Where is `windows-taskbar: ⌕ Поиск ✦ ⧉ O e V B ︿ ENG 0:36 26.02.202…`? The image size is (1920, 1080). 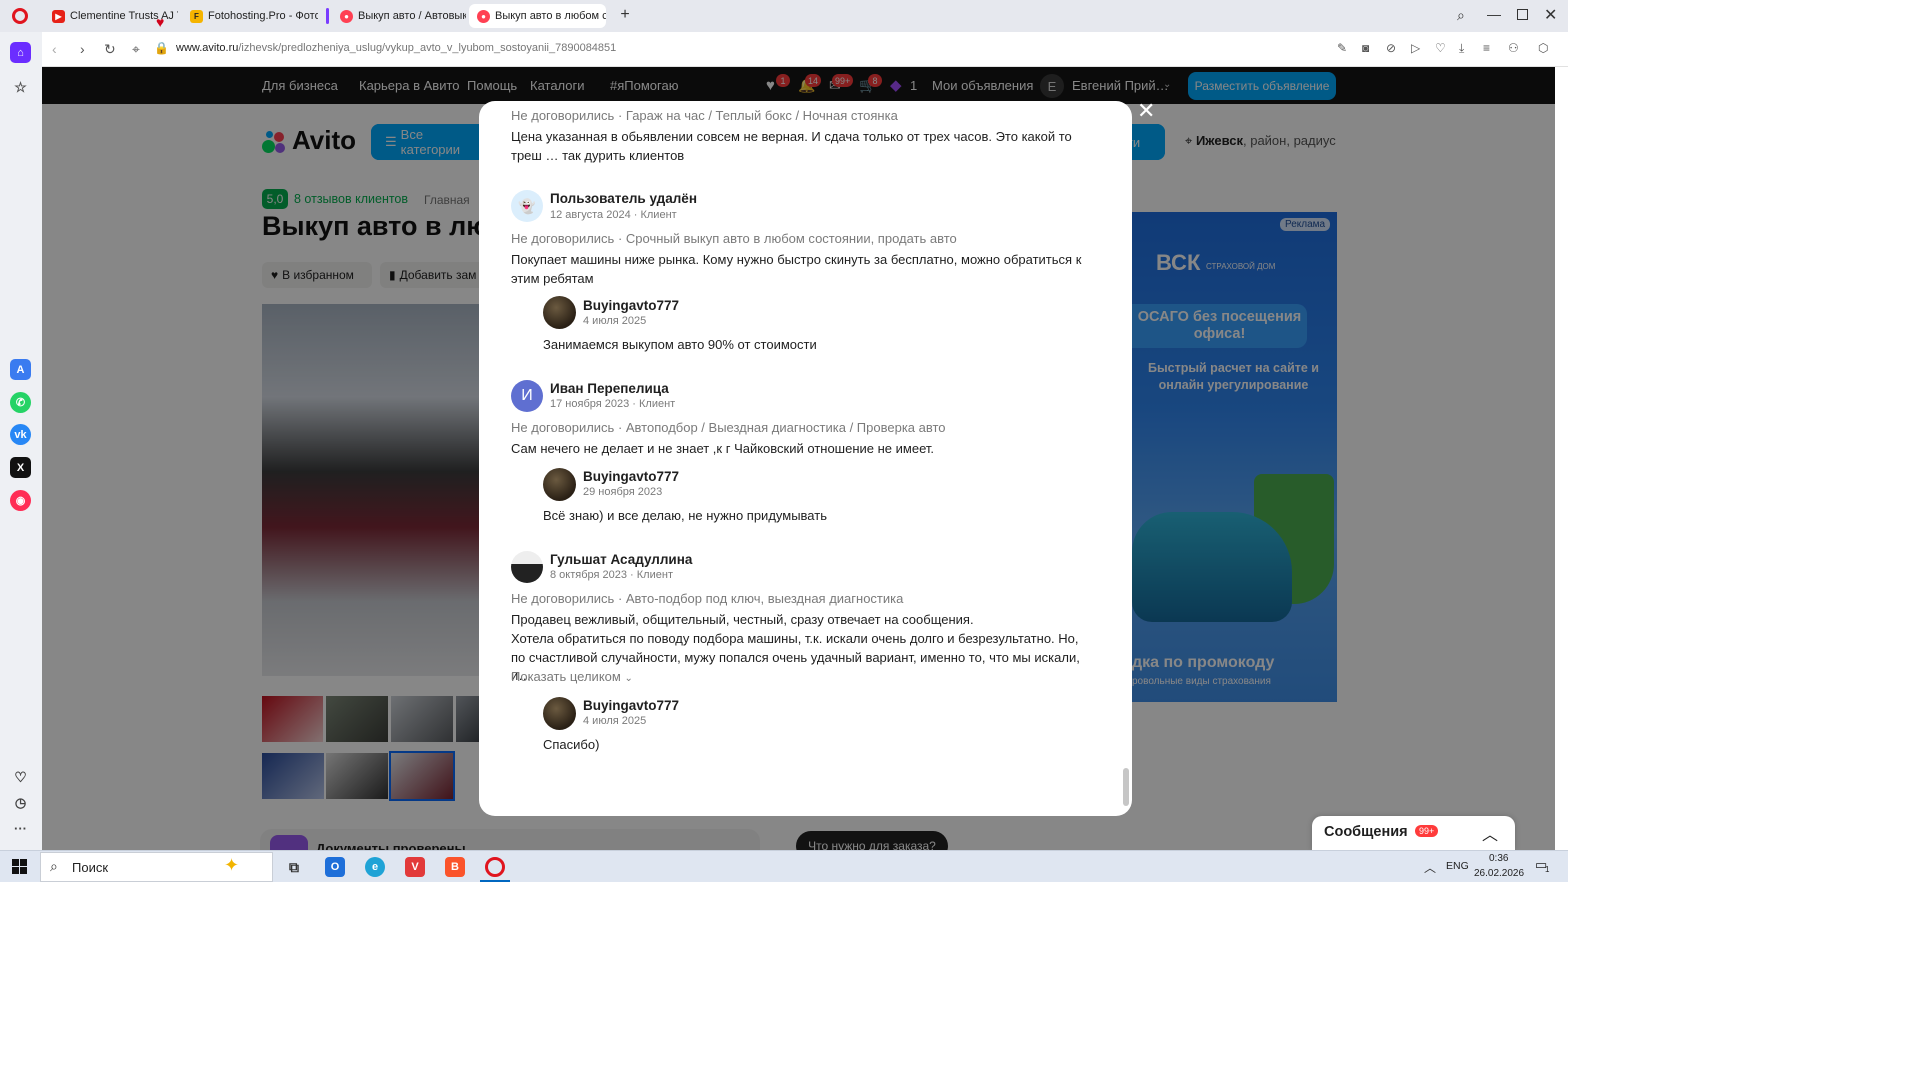
windows-taskbar: ⌕ Поиск ✦ ⧉ O e V B ︿ ENG 0:36 26.02.202… is located at coordinates (784, 866).